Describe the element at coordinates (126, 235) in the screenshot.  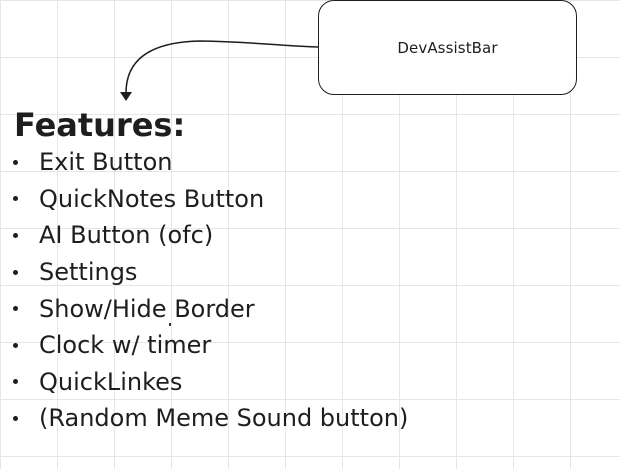
I see `feature-label: AI Button (ofc)` at that location.